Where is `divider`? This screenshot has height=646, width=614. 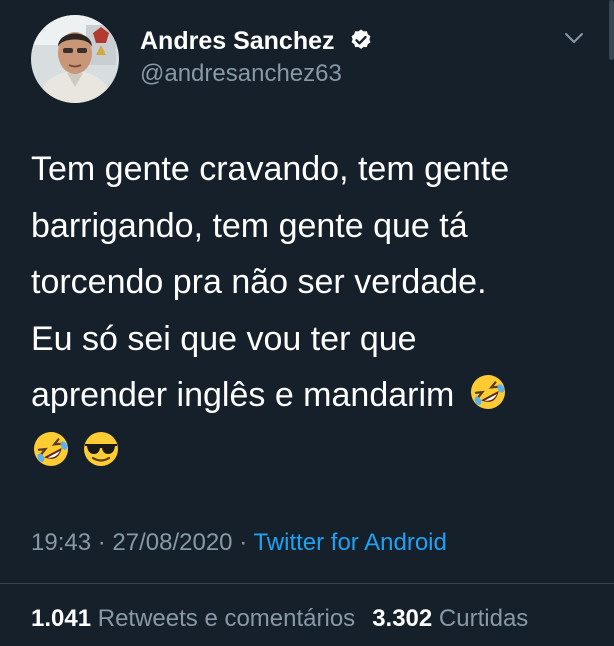
divider is located at coordinates (307, 583).